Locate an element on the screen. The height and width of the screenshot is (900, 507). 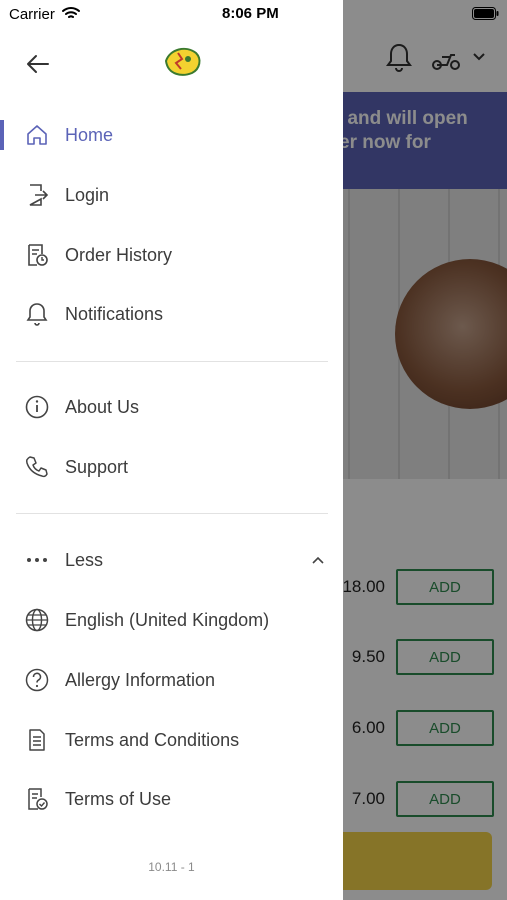
back-arrow-icon is located at coordinates (38, 64).